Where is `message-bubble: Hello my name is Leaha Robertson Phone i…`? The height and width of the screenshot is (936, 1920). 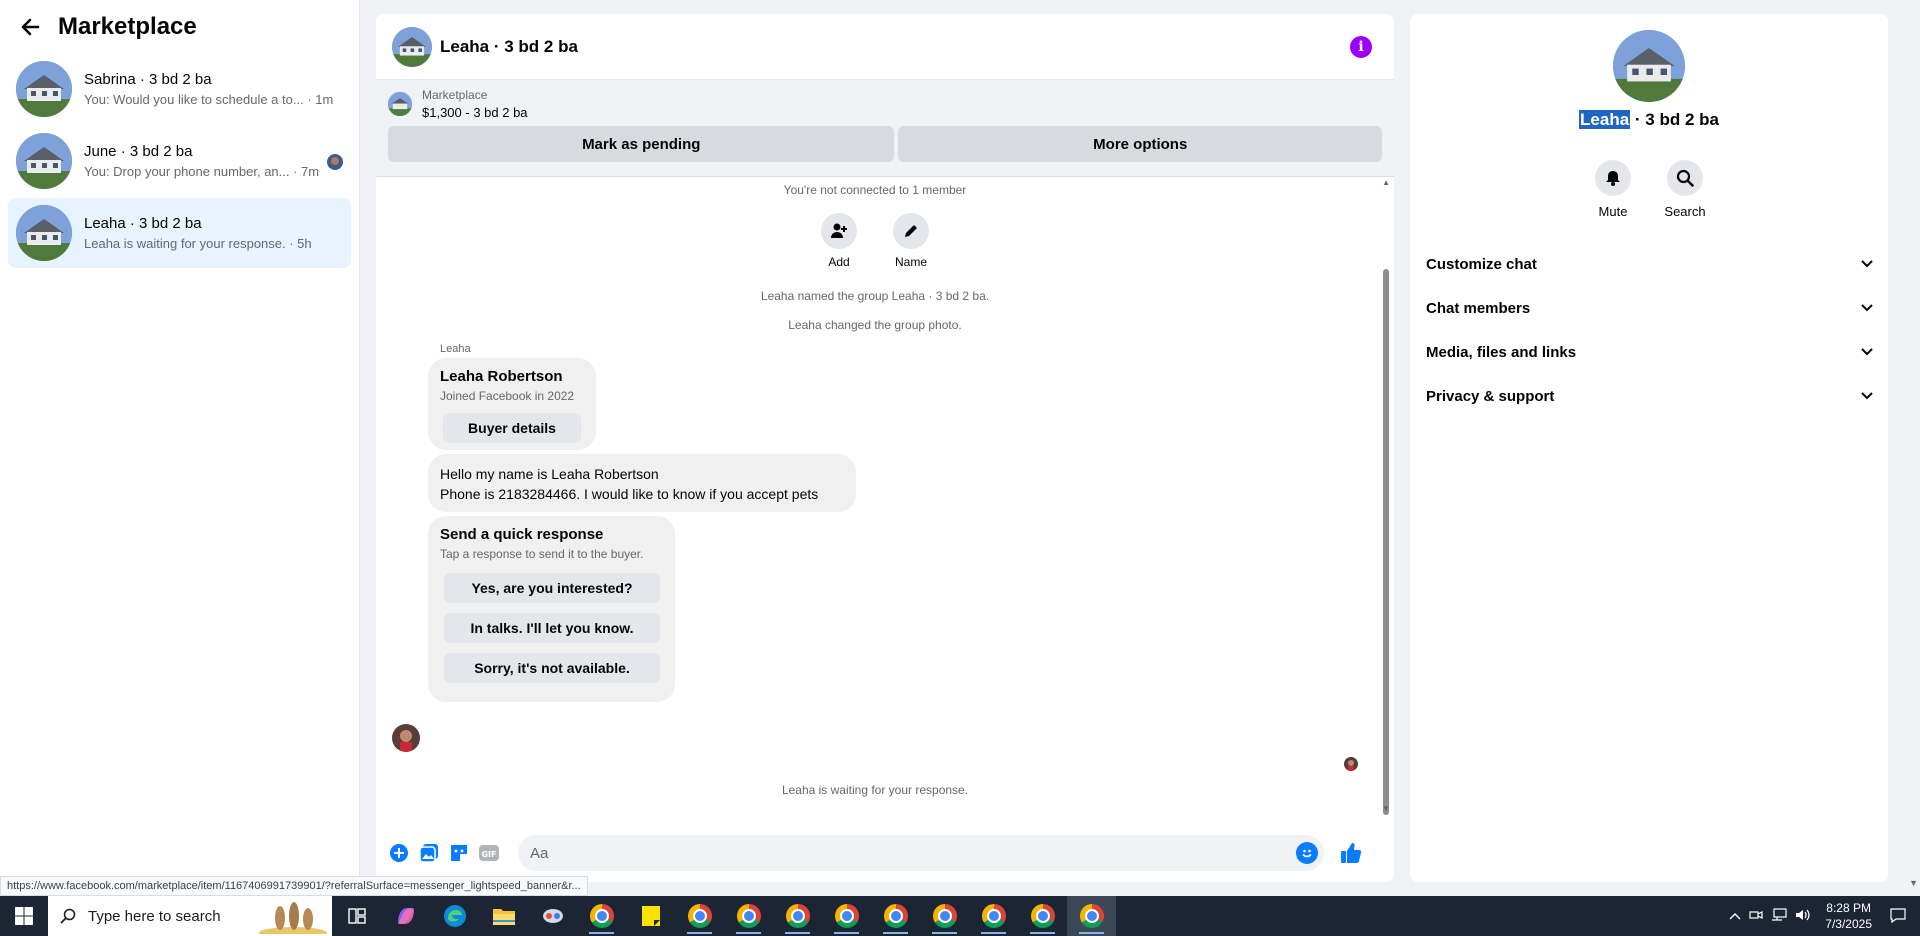 message-bubble: Hello my name is Leaha Robertson Phone i… is located at coordinates (642, 483).